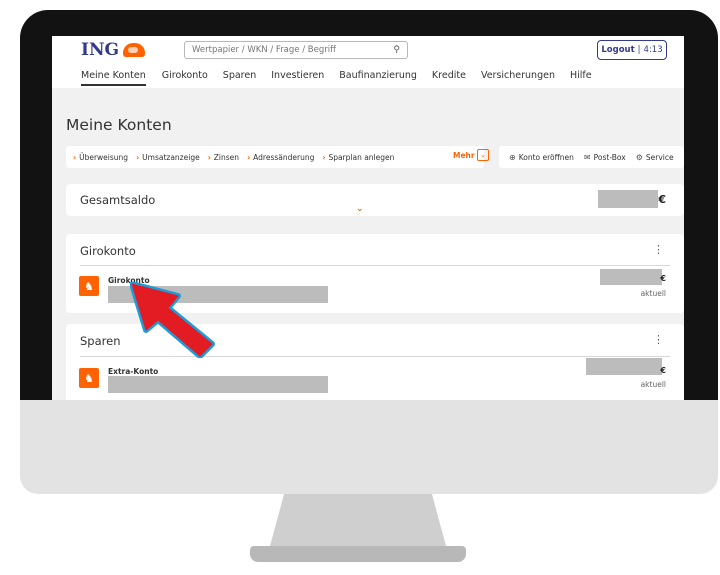 The image size is (720, 575). What do you see at coordinates (118, 200) in the screenshot?
I see `gesamtsaldo-label: Gesamtsaldo` at bounding box center [118, 200].